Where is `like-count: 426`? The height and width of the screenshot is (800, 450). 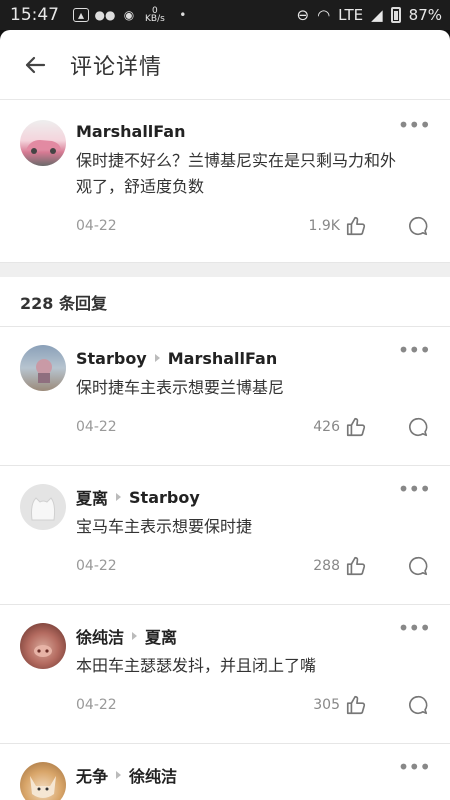
like-count: 426 is located at coordinates (326, 427).